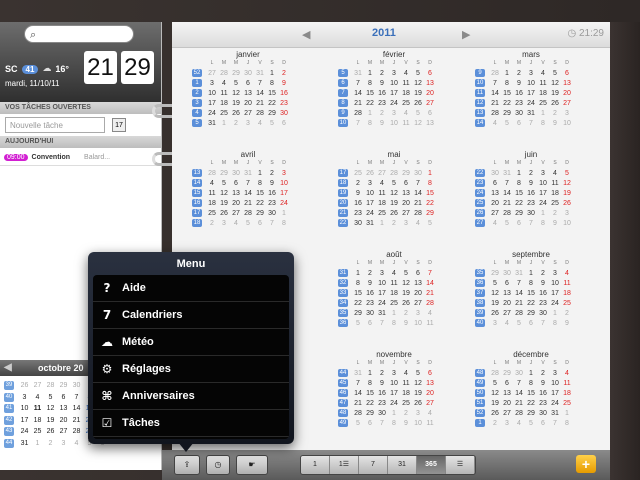 This screenshot has width=640, height=480. I want to click on mini-day: 12, so click(50, 408).